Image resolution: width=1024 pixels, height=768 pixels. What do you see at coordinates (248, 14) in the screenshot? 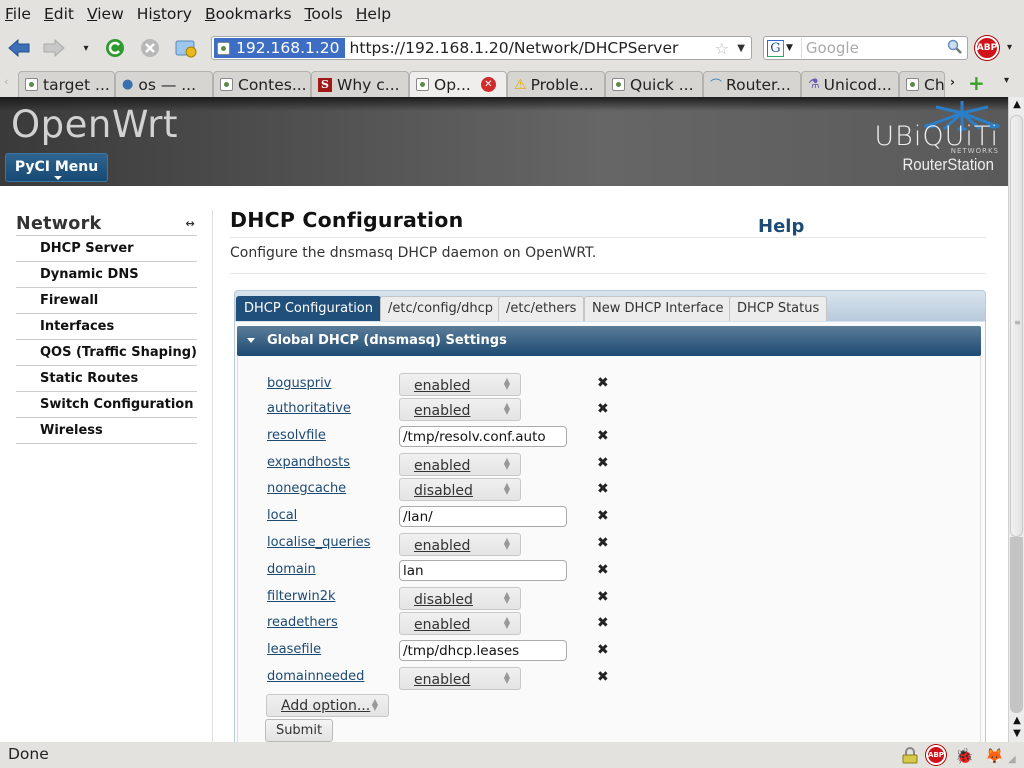
I see `menu-bookmarks: Bookmarks` at bounding box center [248, 14].